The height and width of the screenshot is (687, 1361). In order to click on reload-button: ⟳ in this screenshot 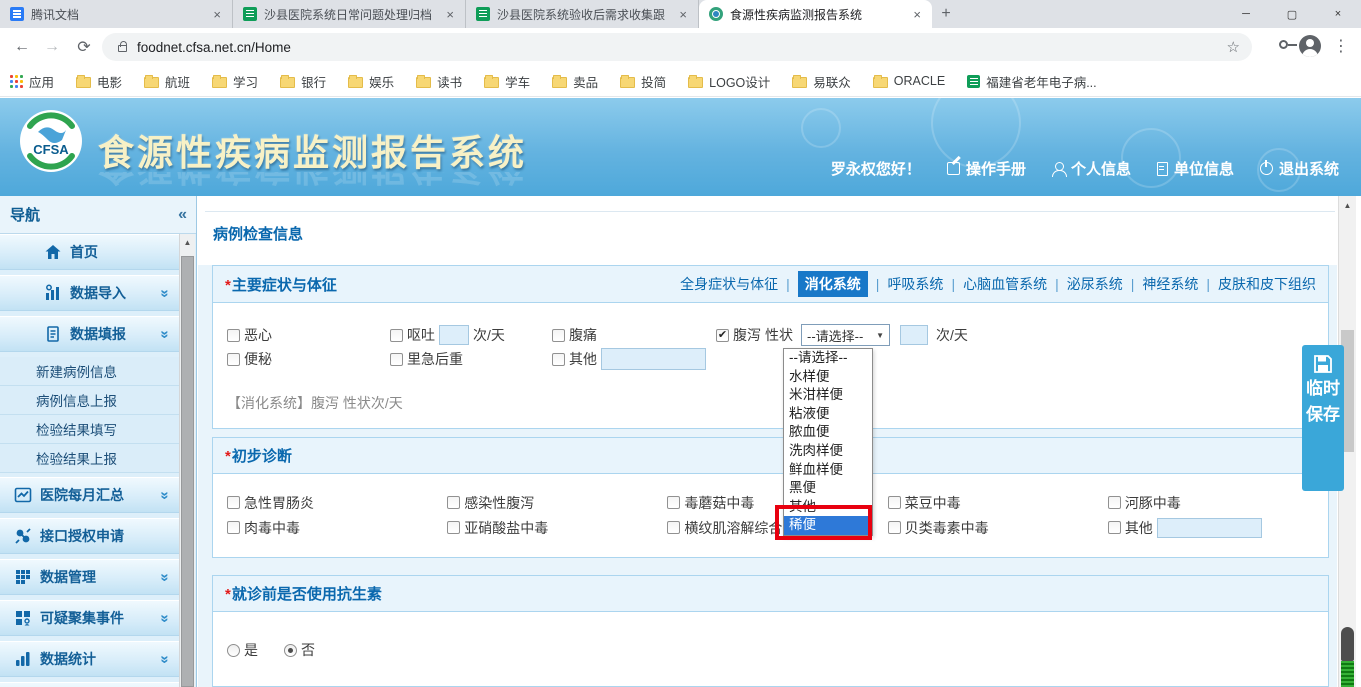, I will do `click(84, 47)`.